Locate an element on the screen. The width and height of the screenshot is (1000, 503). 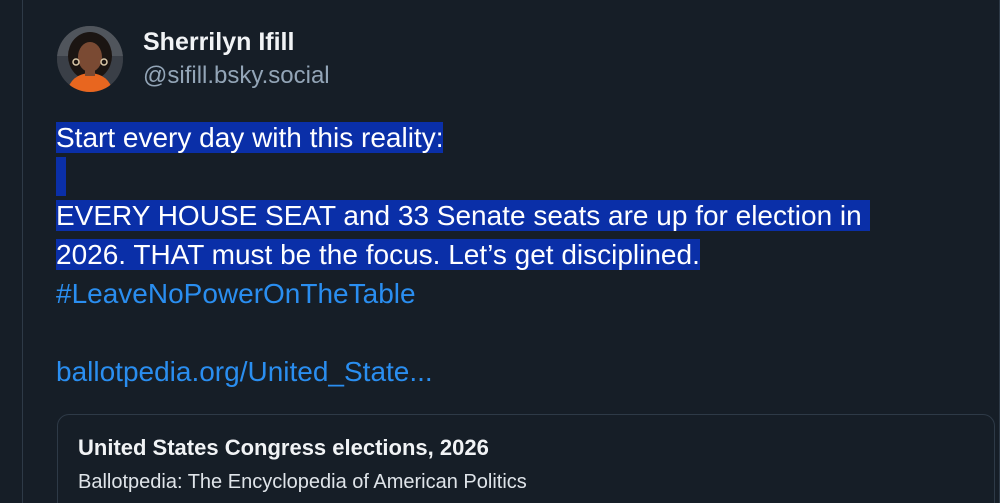
hashtag-link: #LeaveNoPowerOnTheTable is located at coordinates (236, 293).